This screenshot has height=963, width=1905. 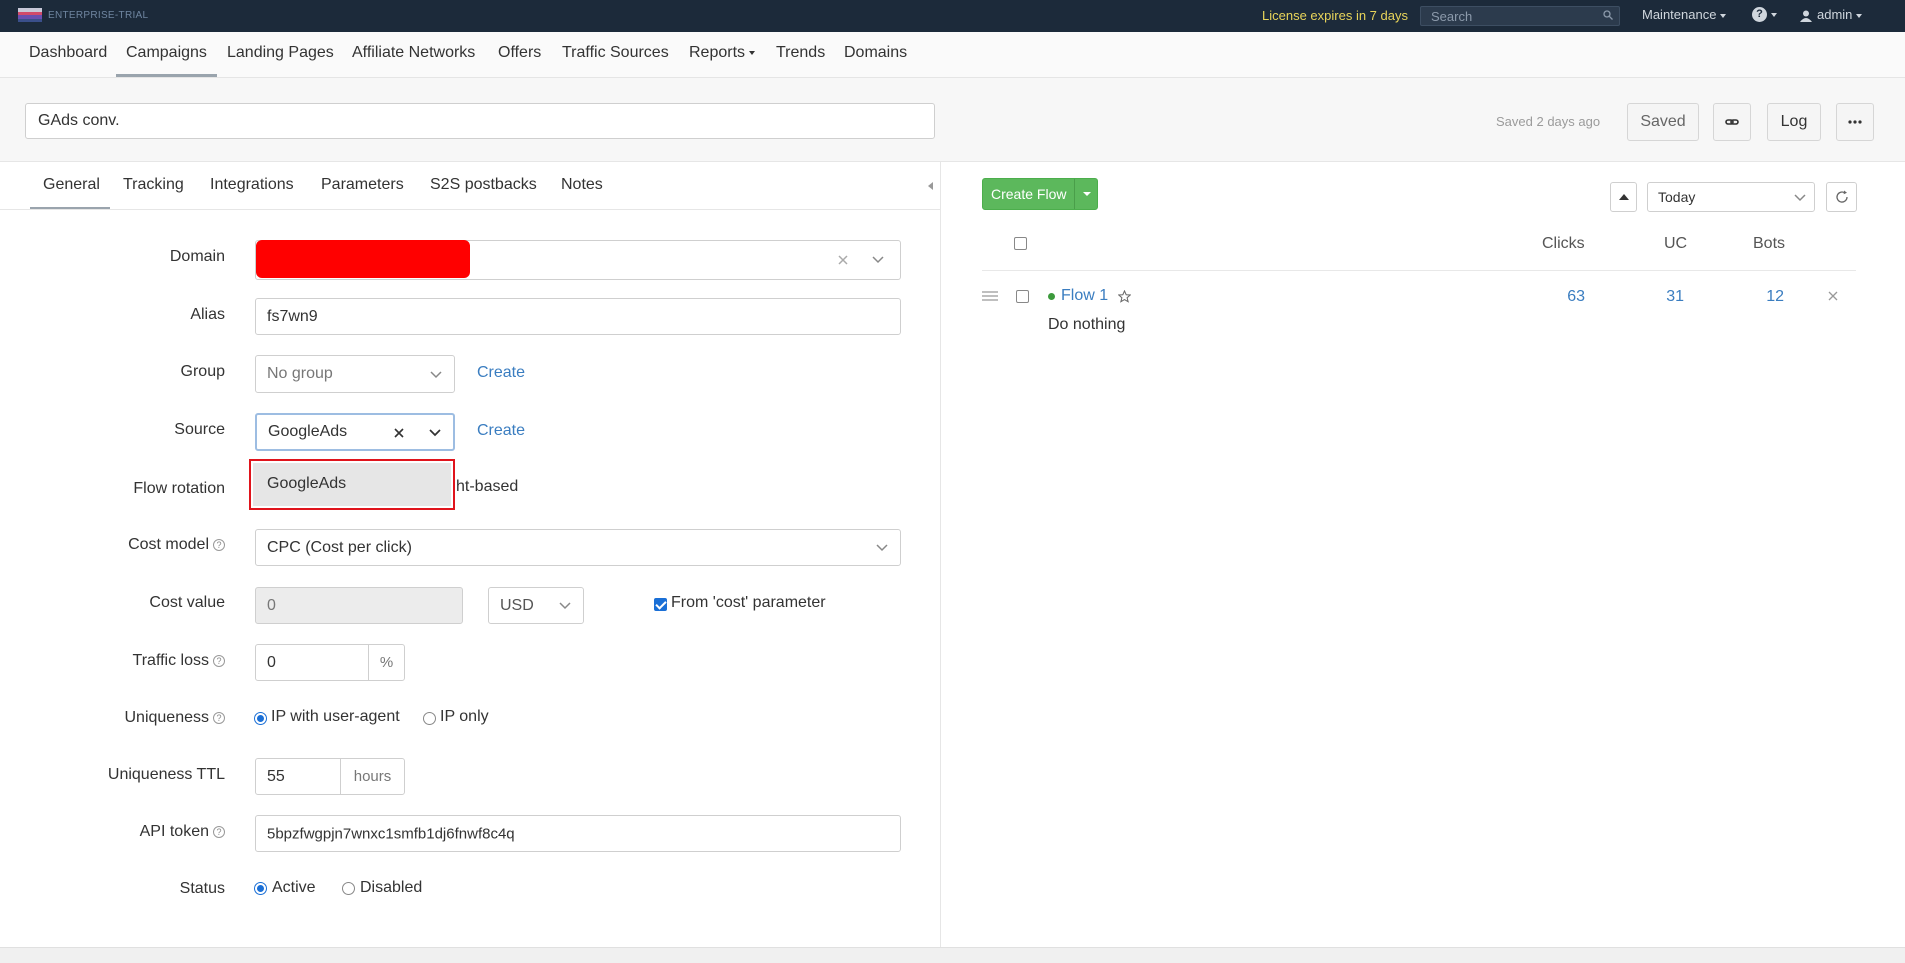 I want to click on flow-bots-value: 12, so click(x=1754, y=297).